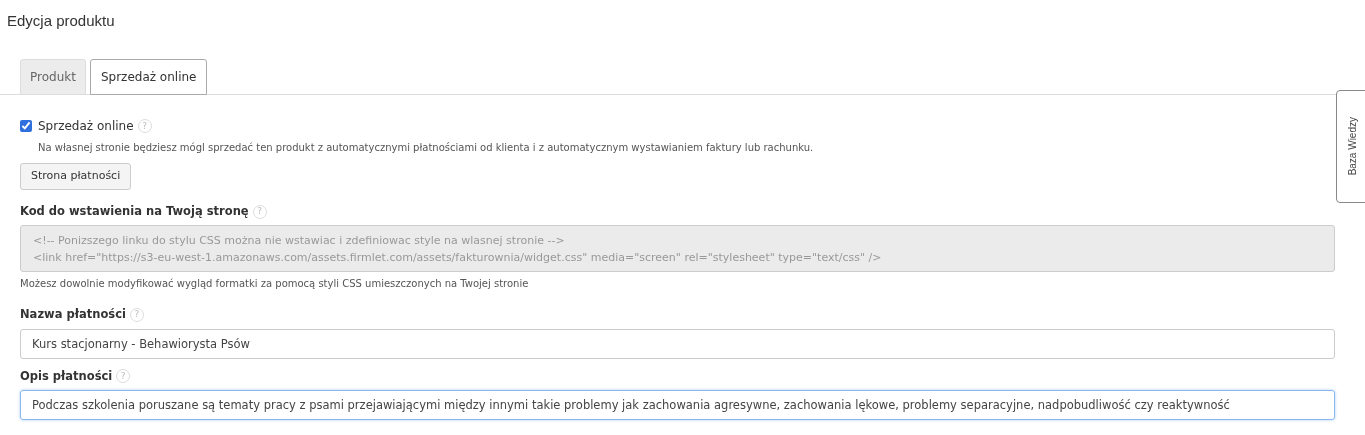  What do you see at coordinates (677, 404) in the screenshot?
I see `payment-description-field: Podczas szkolenia poruszane są tematy pracy z psami przejawiającymi między innymi takie problemy jak zachowania agresywne, zachowania lękowe, problemy separacyjne, nadpobudliwość czy reaktywność` at bounding box center [677, 404].